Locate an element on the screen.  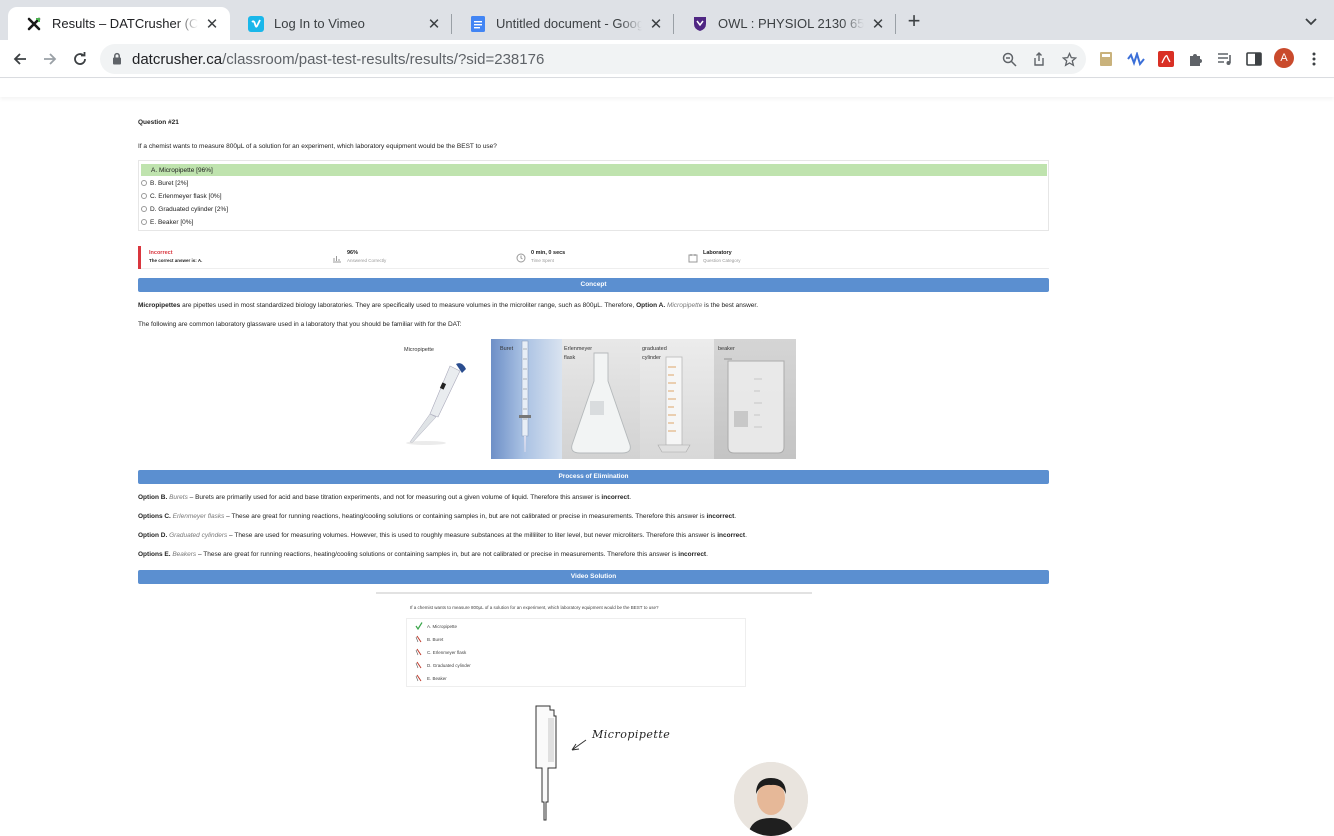
pdf-extension-icon is located at coordinates (1166, 59).